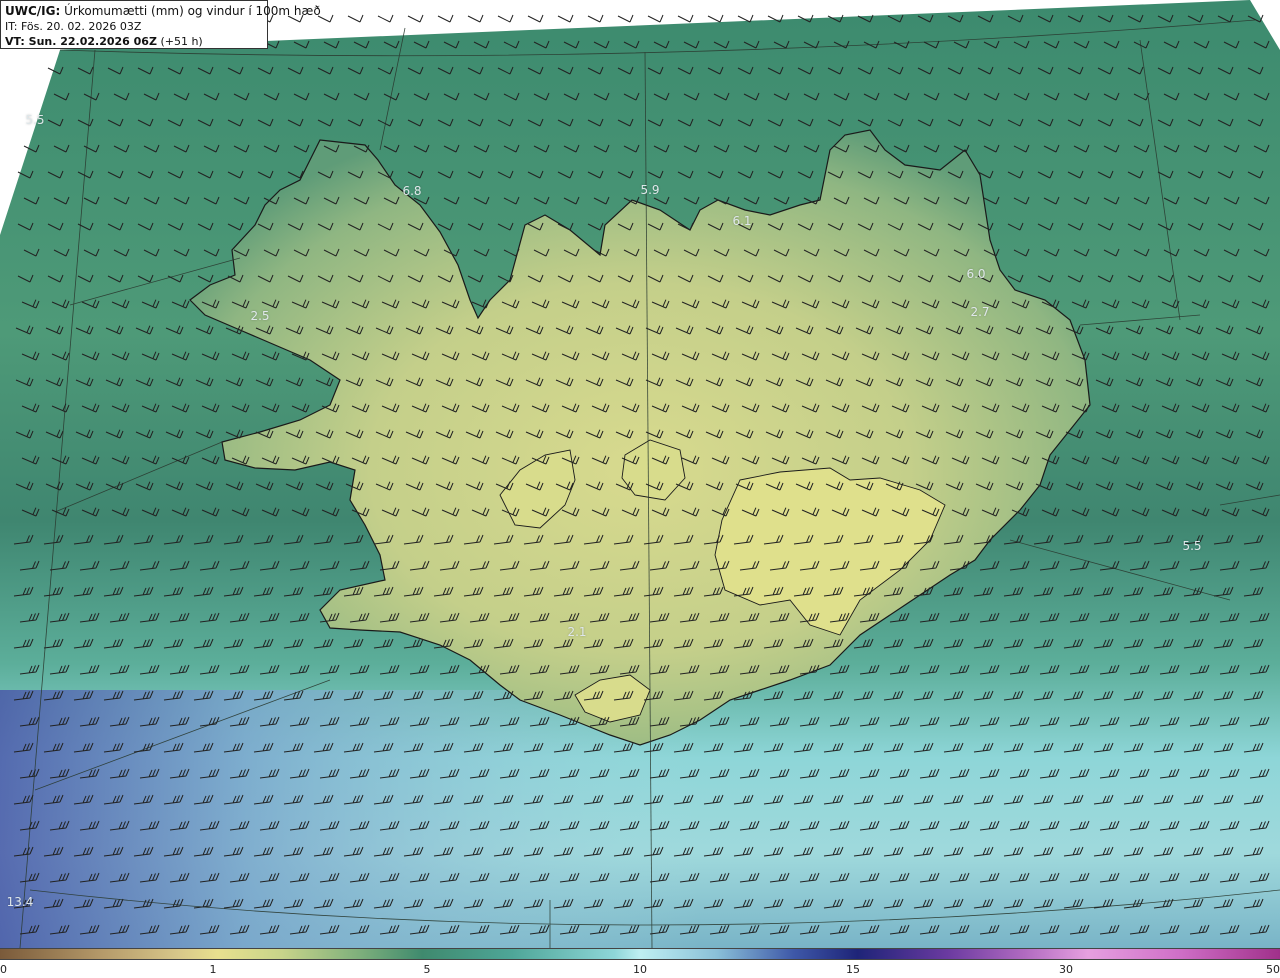 The width and height of the screenshot is (1280, 978). I want to click on label-westfjords-south: 2.5, so click(260, 316).